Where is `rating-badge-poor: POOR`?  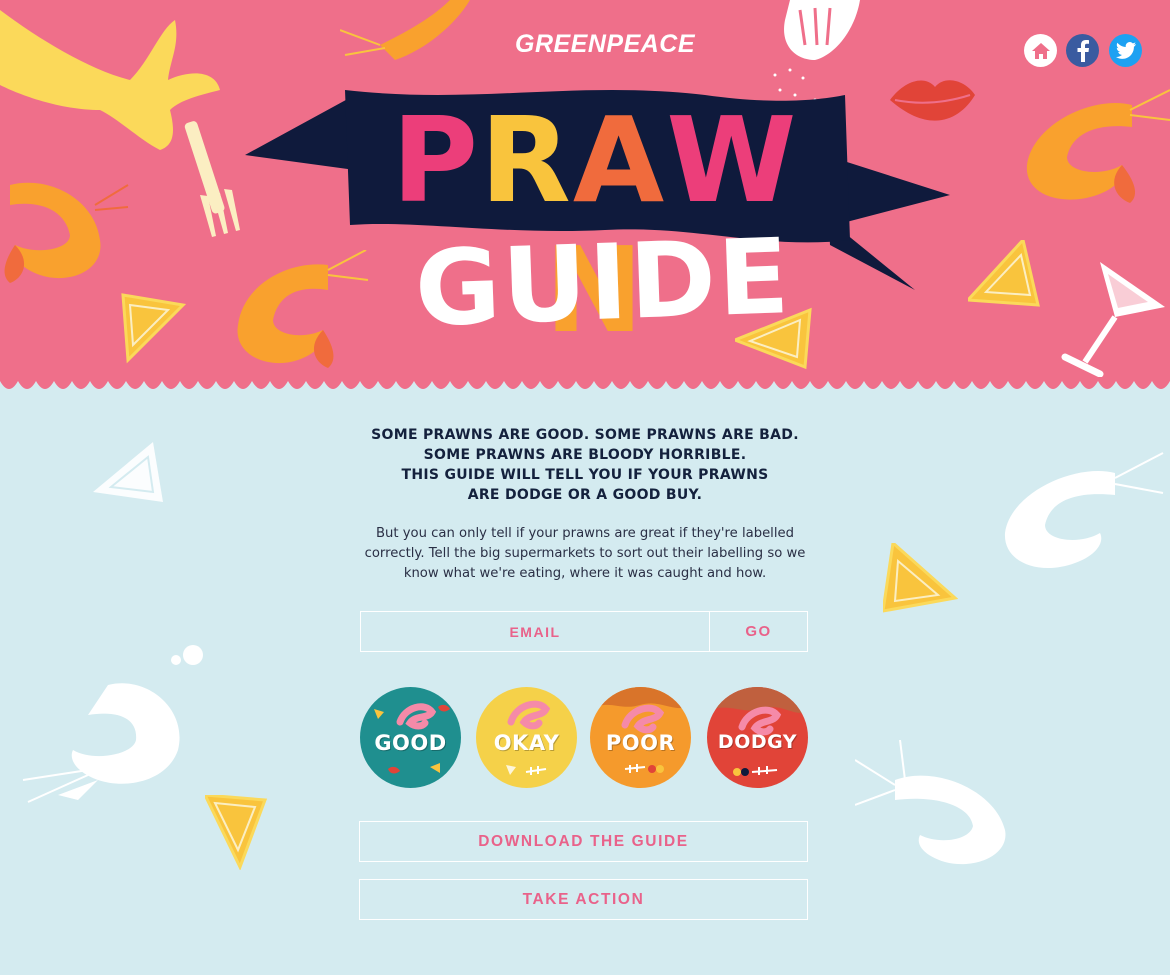 rating-badge-poor: POOR is located at coordinates (640, 737).